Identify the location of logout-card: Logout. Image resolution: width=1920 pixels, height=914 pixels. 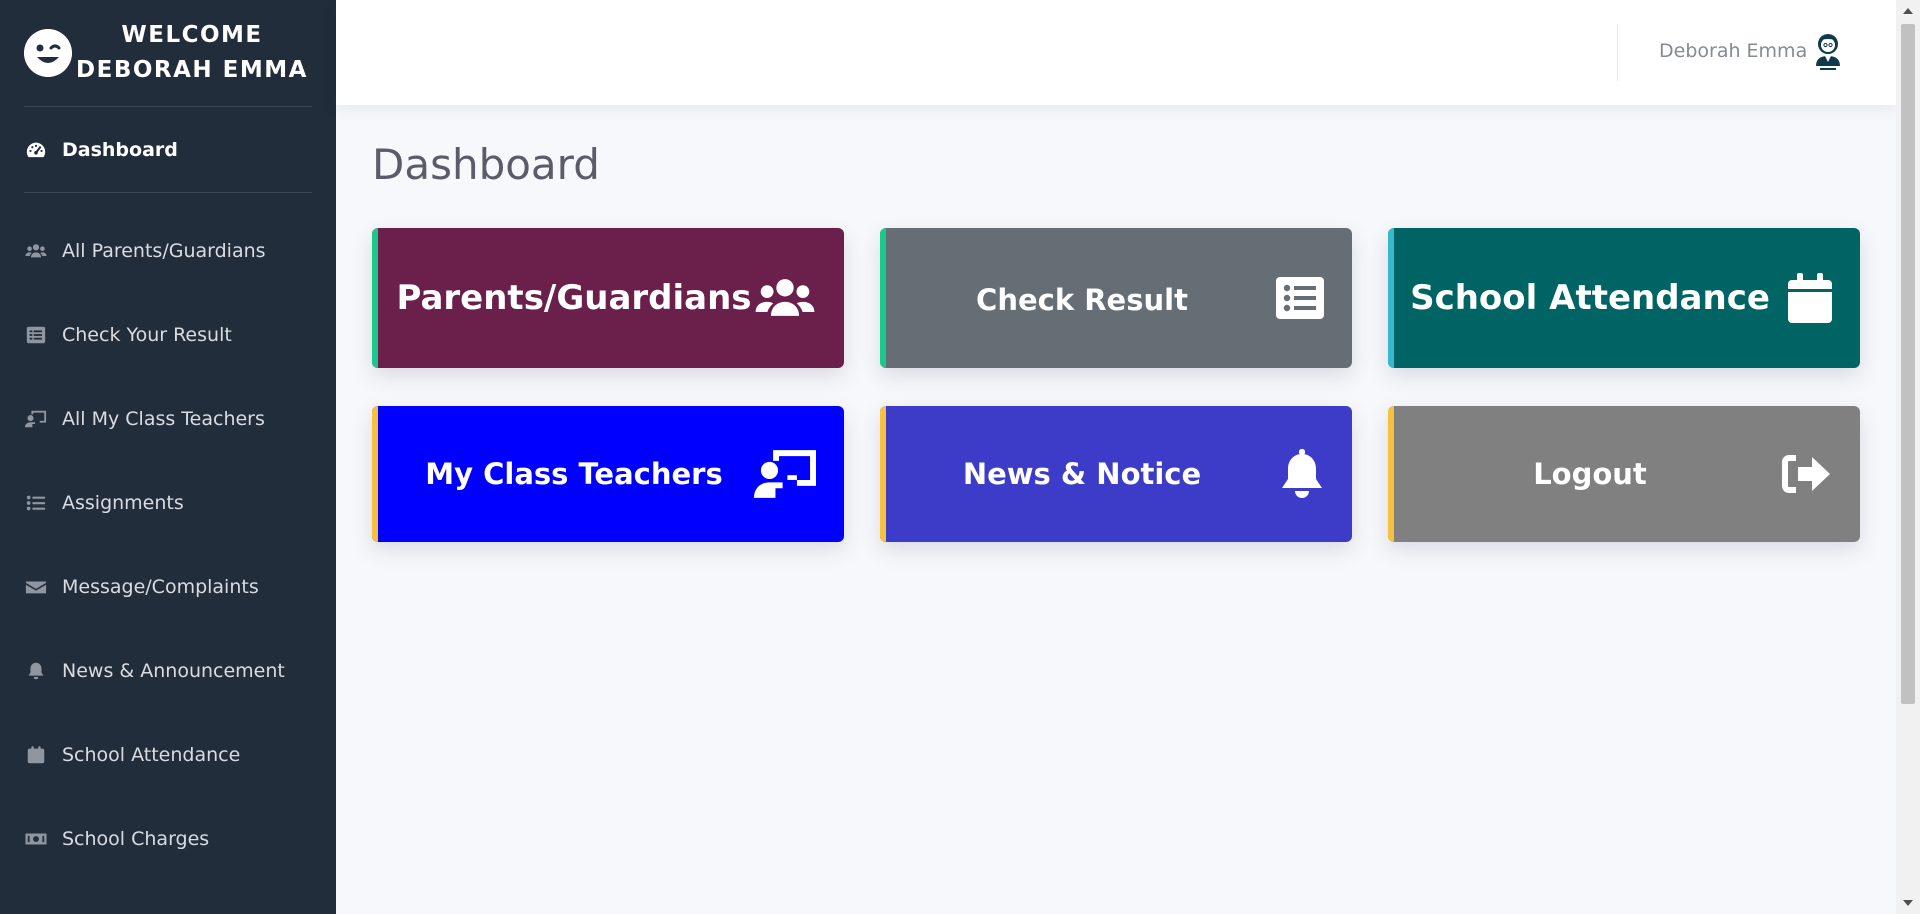
(1624, 474).